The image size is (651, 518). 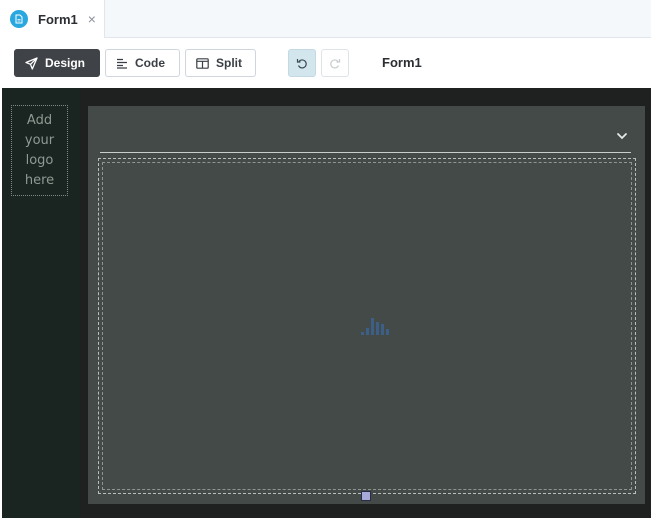 I want to click on close-icon: ×, so click(x=92, y=19).